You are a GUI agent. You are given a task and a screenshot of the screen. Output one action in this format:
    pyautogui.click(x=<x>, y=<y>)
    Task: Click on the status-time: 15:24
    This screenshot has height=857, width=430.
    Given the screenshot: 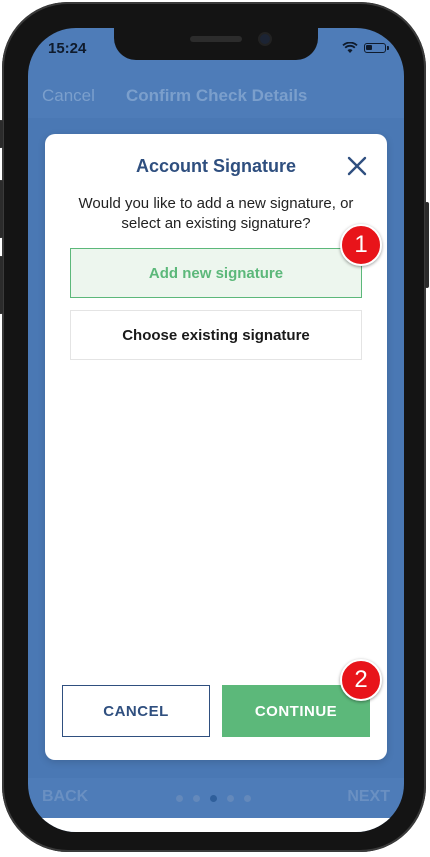 What is the action you would take?
    pyautogui.click(x=67, y=48)
    